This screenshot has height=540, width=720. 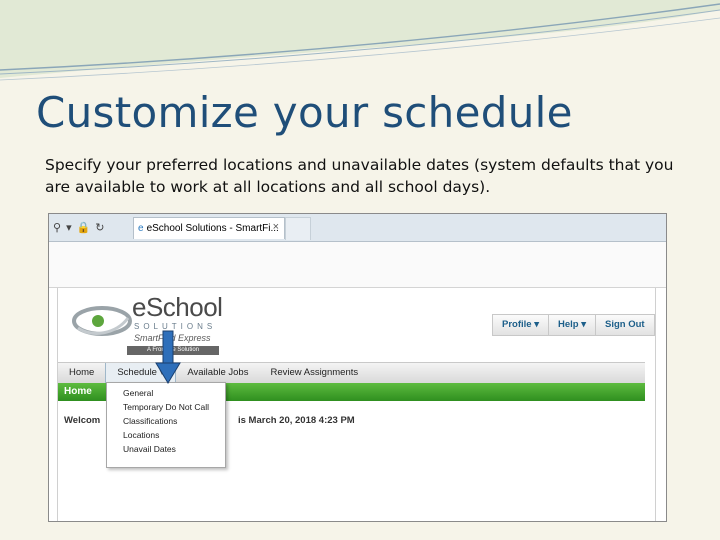 What do you see at coordinates (166, 435) in the screenshot?
I see `menu-item-locations: Locations` at bounding box center [166, 435].